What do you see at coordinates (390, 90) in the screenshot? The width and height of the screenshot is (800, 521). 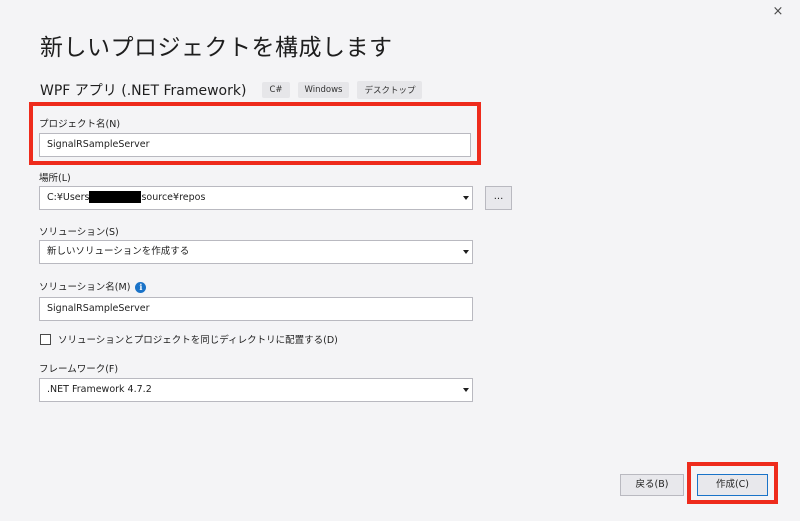 I see `tag-project-type: デスクトップ` at bounding box center [390, 90].